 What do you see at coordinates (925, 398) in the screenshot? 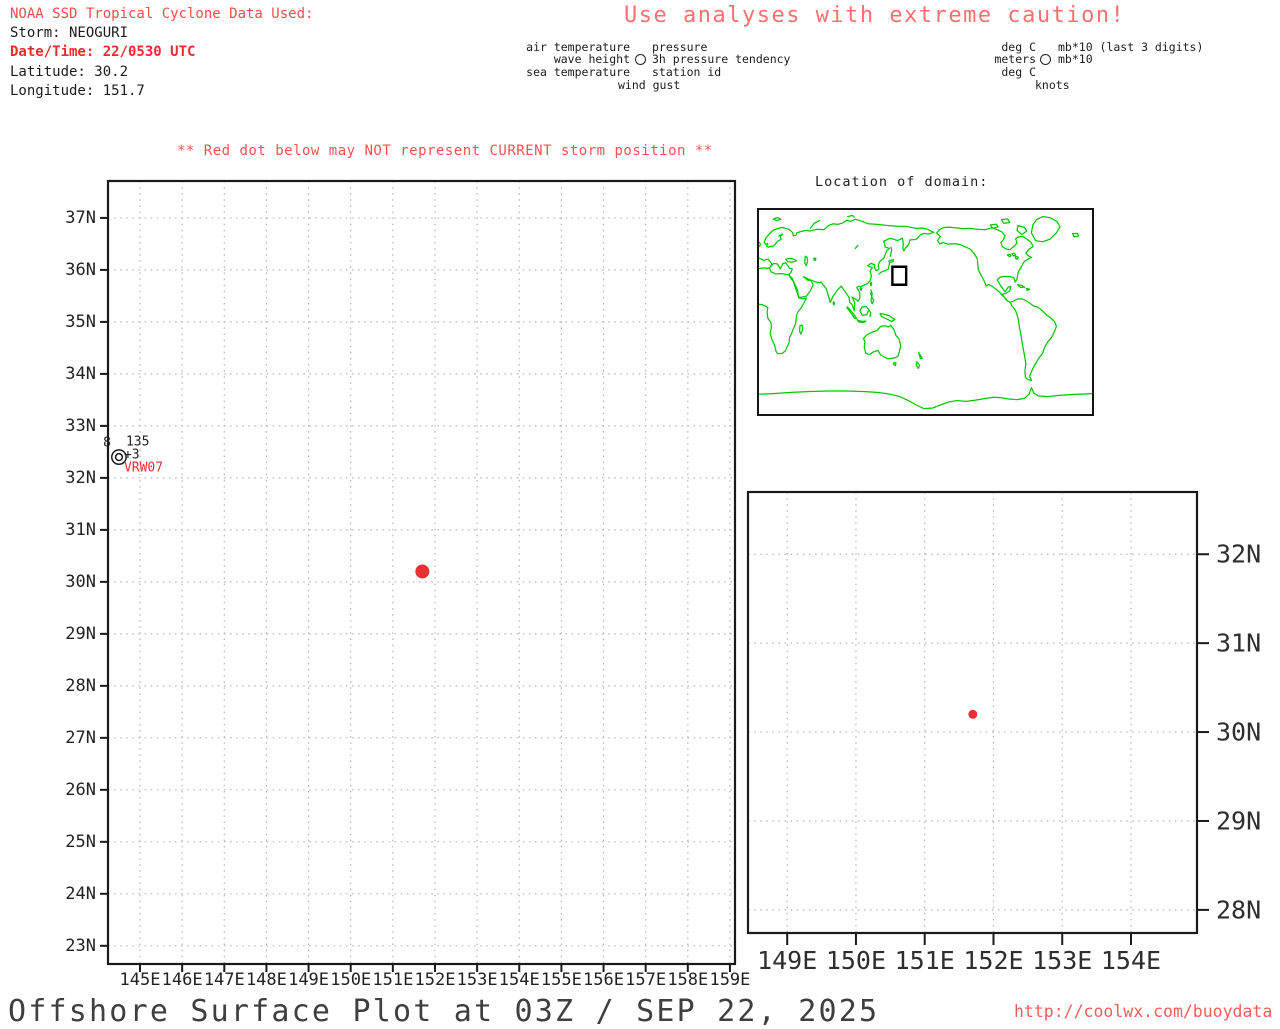
I see `coastline-antarctica` at bounding box center [925, 398].